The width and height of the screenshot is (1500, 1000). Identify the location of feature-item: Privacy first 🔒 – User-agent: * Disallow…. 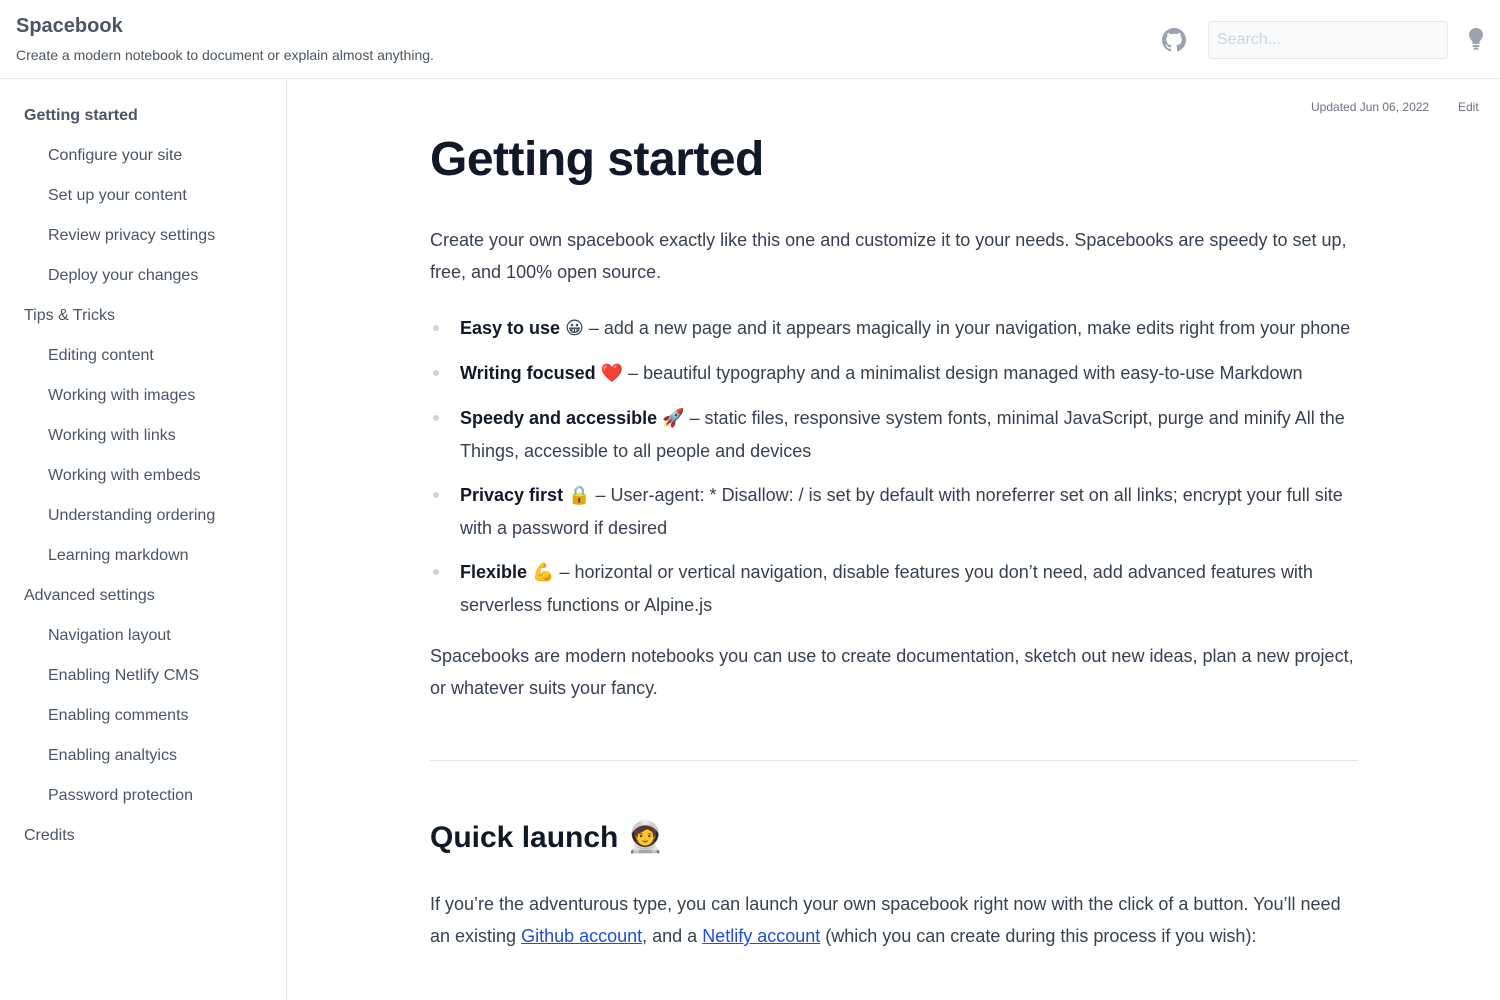
(894, 511).